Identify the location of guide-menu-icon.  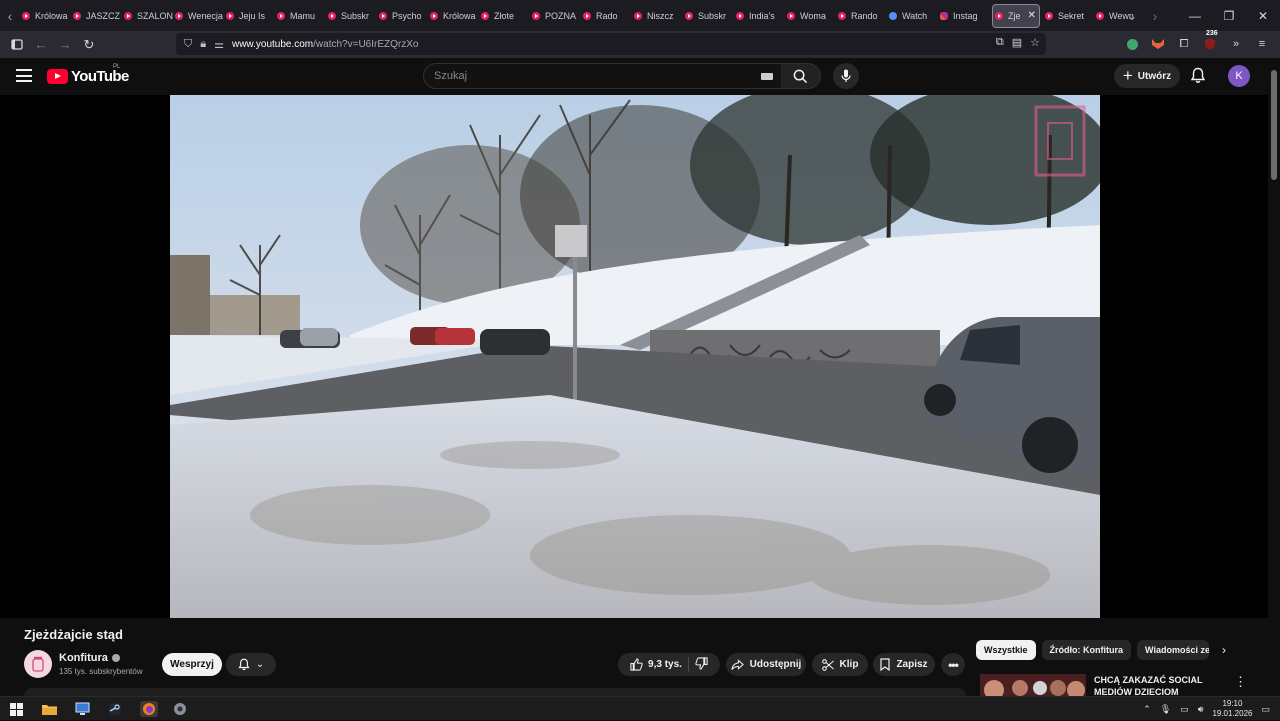
(24, 75).